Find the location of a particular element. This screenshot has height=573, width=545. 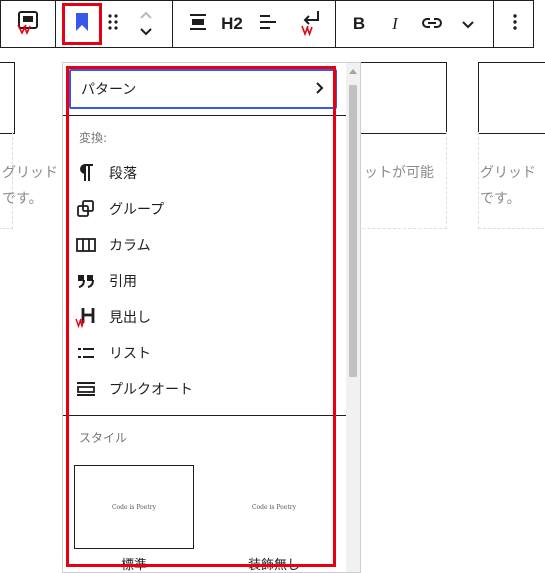

block-transform-button is located at coordinates (28, 24).